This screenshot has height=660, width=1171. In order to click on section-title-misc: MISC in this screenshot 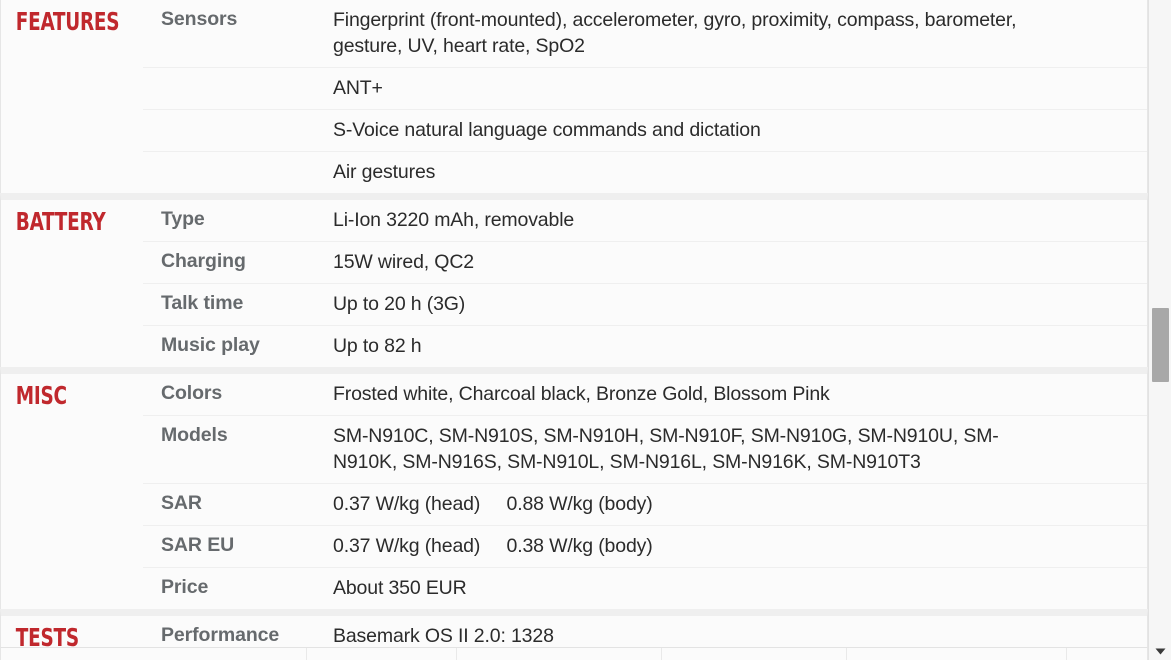, I will do `click(41, 395)`.